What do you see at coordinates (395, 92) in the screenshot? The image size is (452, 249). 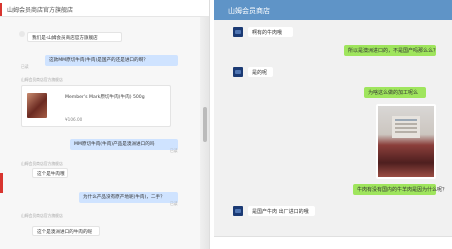 I see `message-bubble: 为啥这么做的加工呢么` at bounding box center [395, 92].